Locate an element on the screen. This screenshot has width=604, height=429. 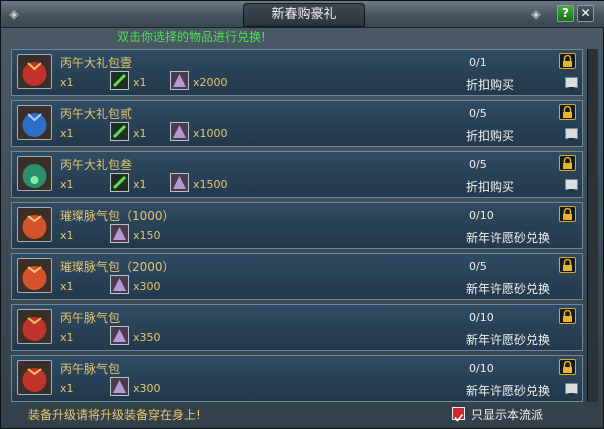
school-filter-checkbox is located at coordinates (458, 414).